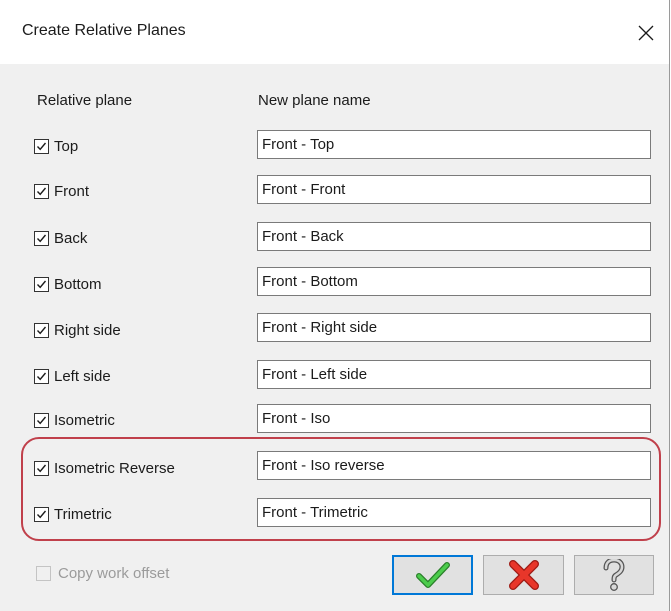  What do you see at coordinates (454, 327) in the screenshot?
I see `plane-name-input-right-side` at bounding box center [454, 327].